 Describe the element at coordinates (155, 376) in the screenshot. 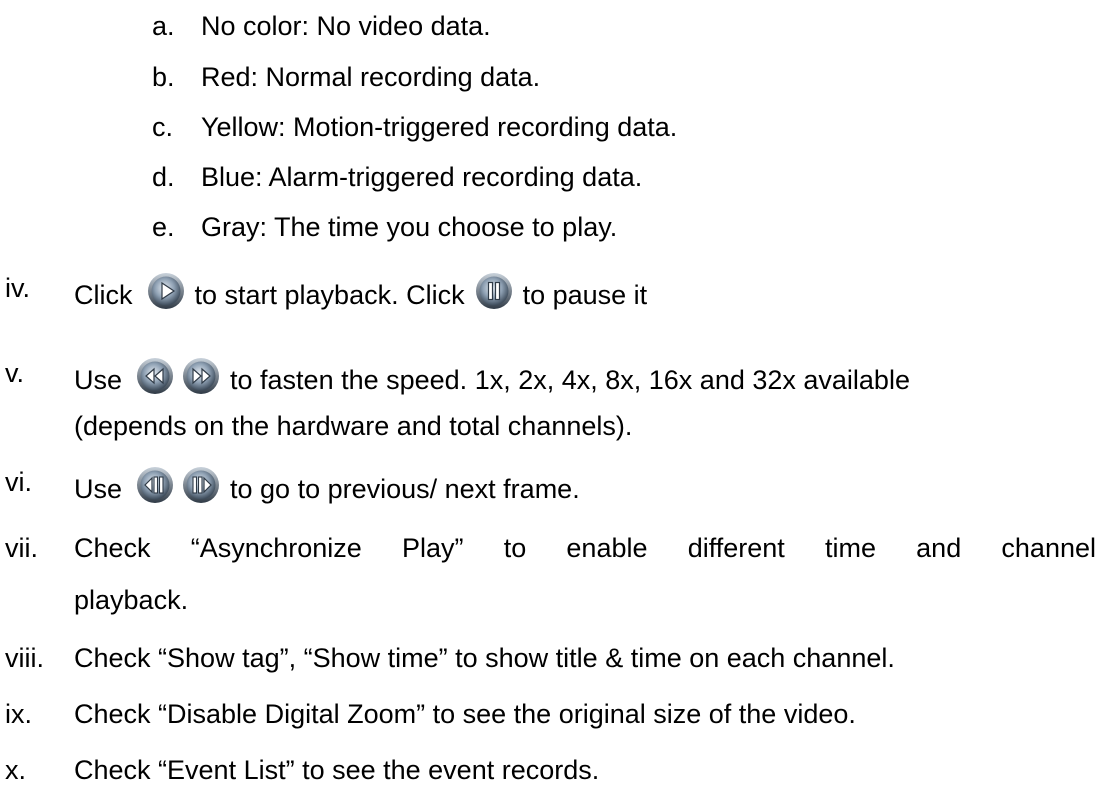

I see `rewind-icon` at that location.